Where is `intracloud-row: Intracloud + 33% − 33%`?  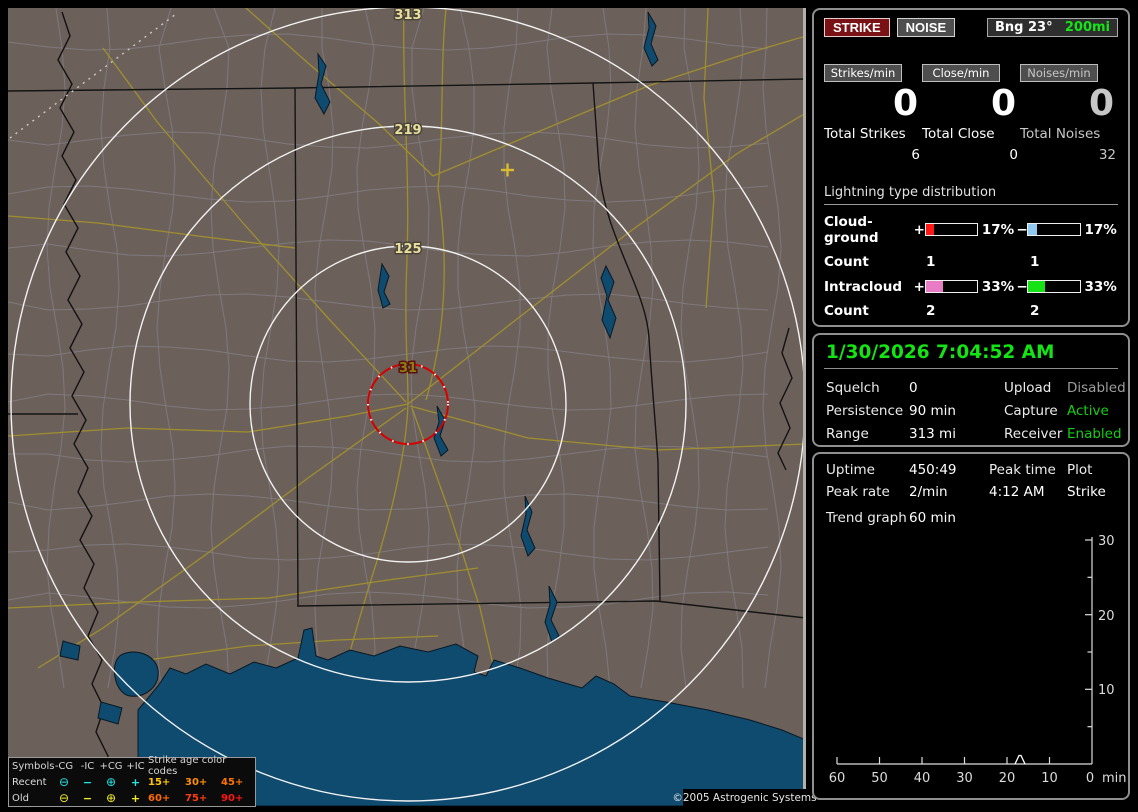
intracloud-row: Intracloud + 33% − 33% is located at coordinates (971, 287).